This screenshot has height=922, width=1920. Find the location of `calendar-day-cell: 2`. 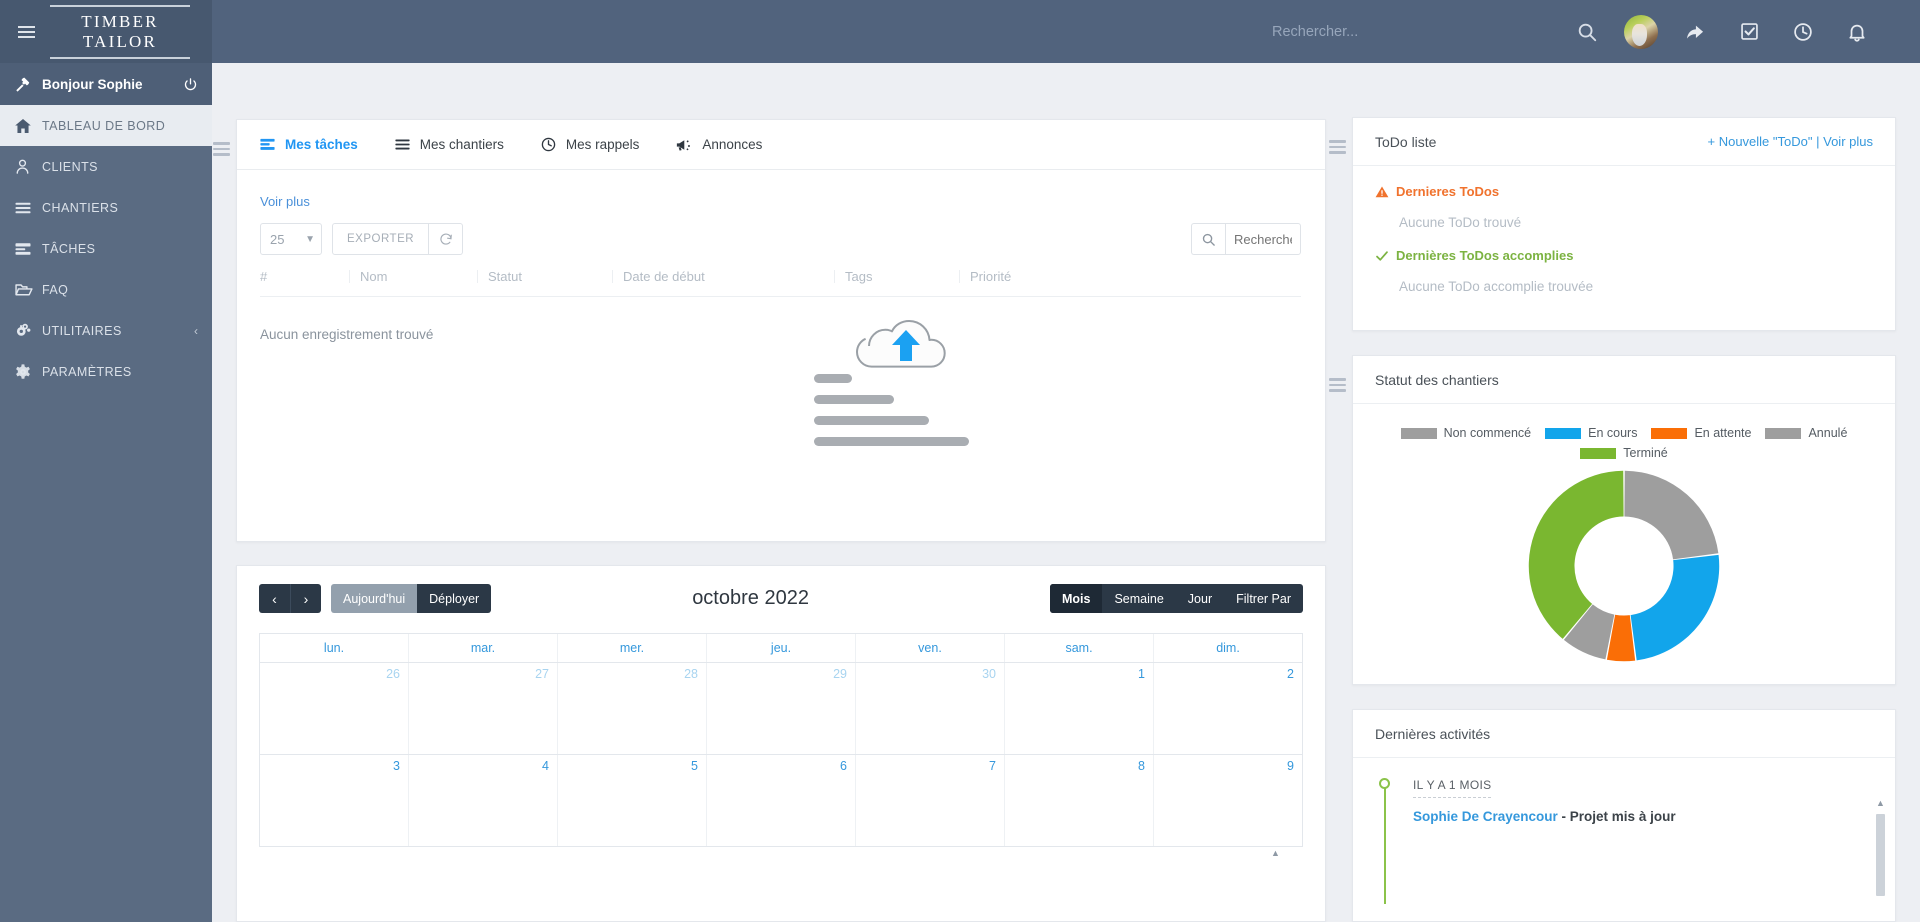

calendar-day-cell: 2 is located at coordinates (1228, 708).